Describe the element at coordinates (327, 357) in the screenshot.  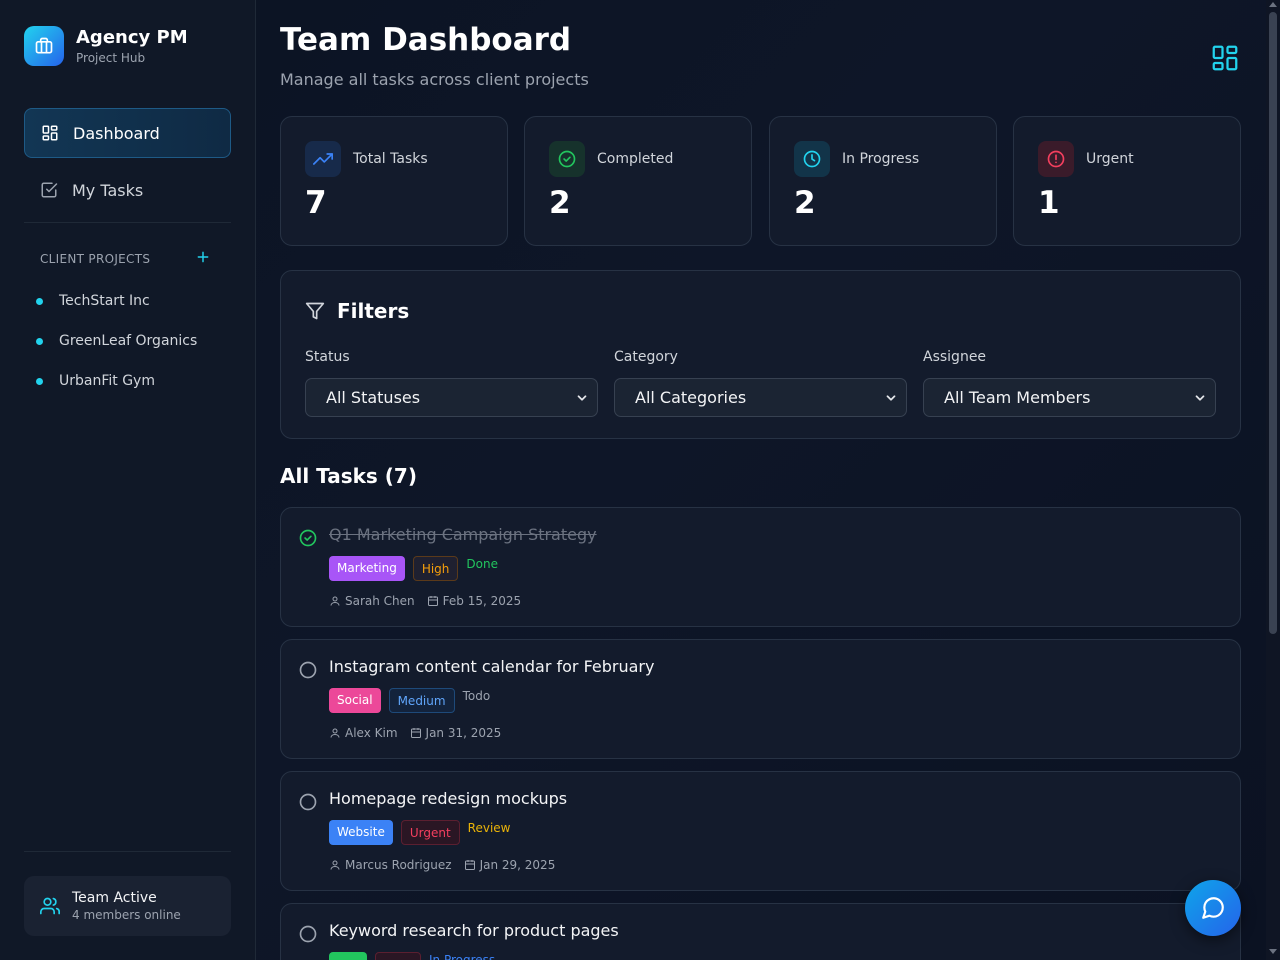
I see `filter-status-label: Status` at that location.